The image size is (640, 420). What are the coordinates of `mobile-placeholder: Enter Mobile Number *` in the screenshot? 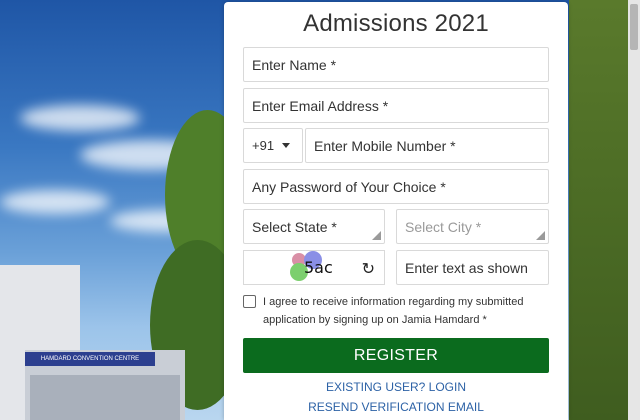 It's located at (385, 145).